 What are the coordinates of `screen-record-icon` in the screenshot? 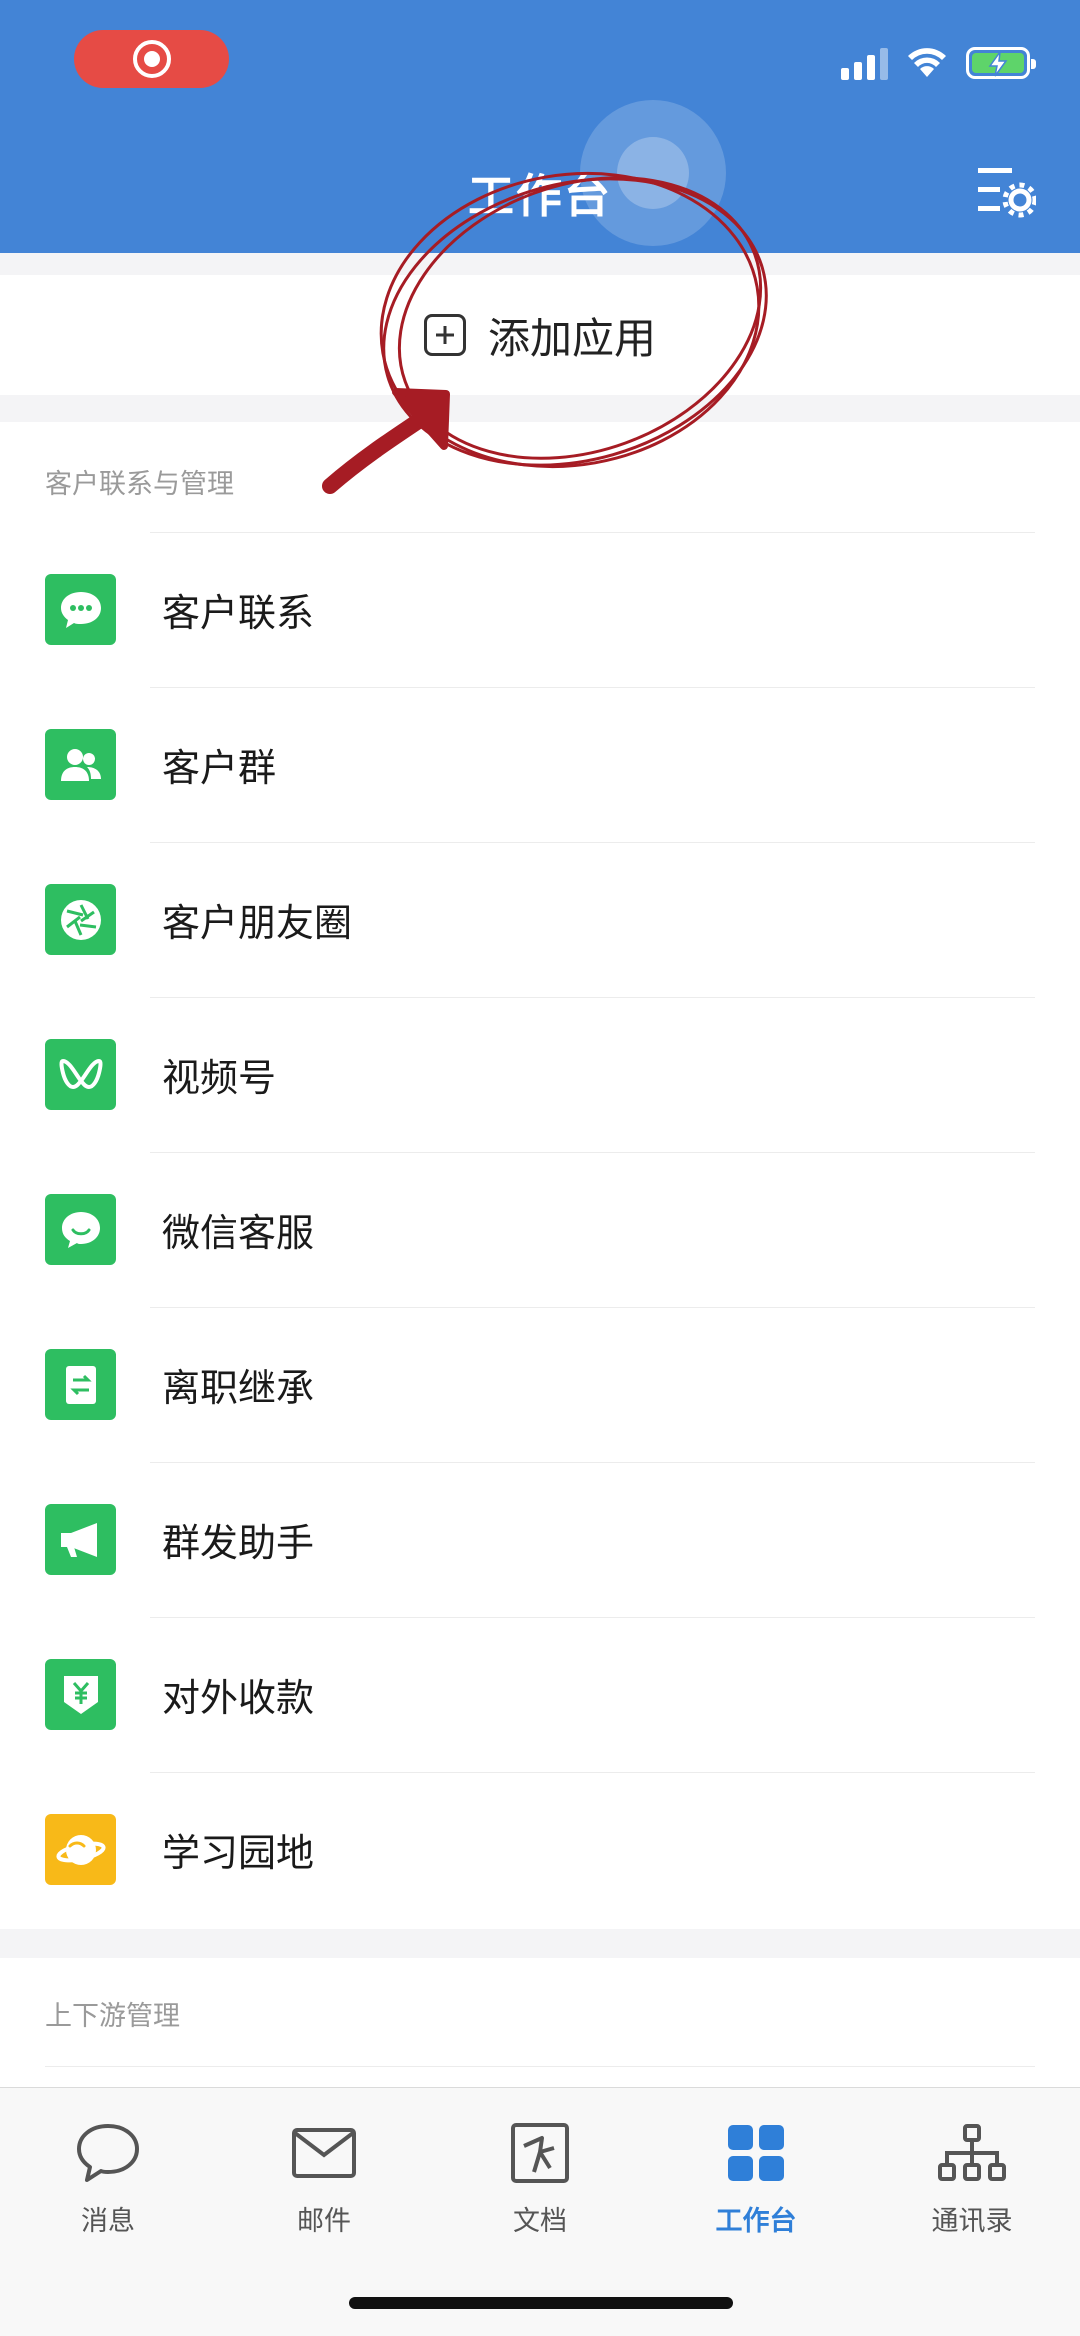 It's located at (151, 59).